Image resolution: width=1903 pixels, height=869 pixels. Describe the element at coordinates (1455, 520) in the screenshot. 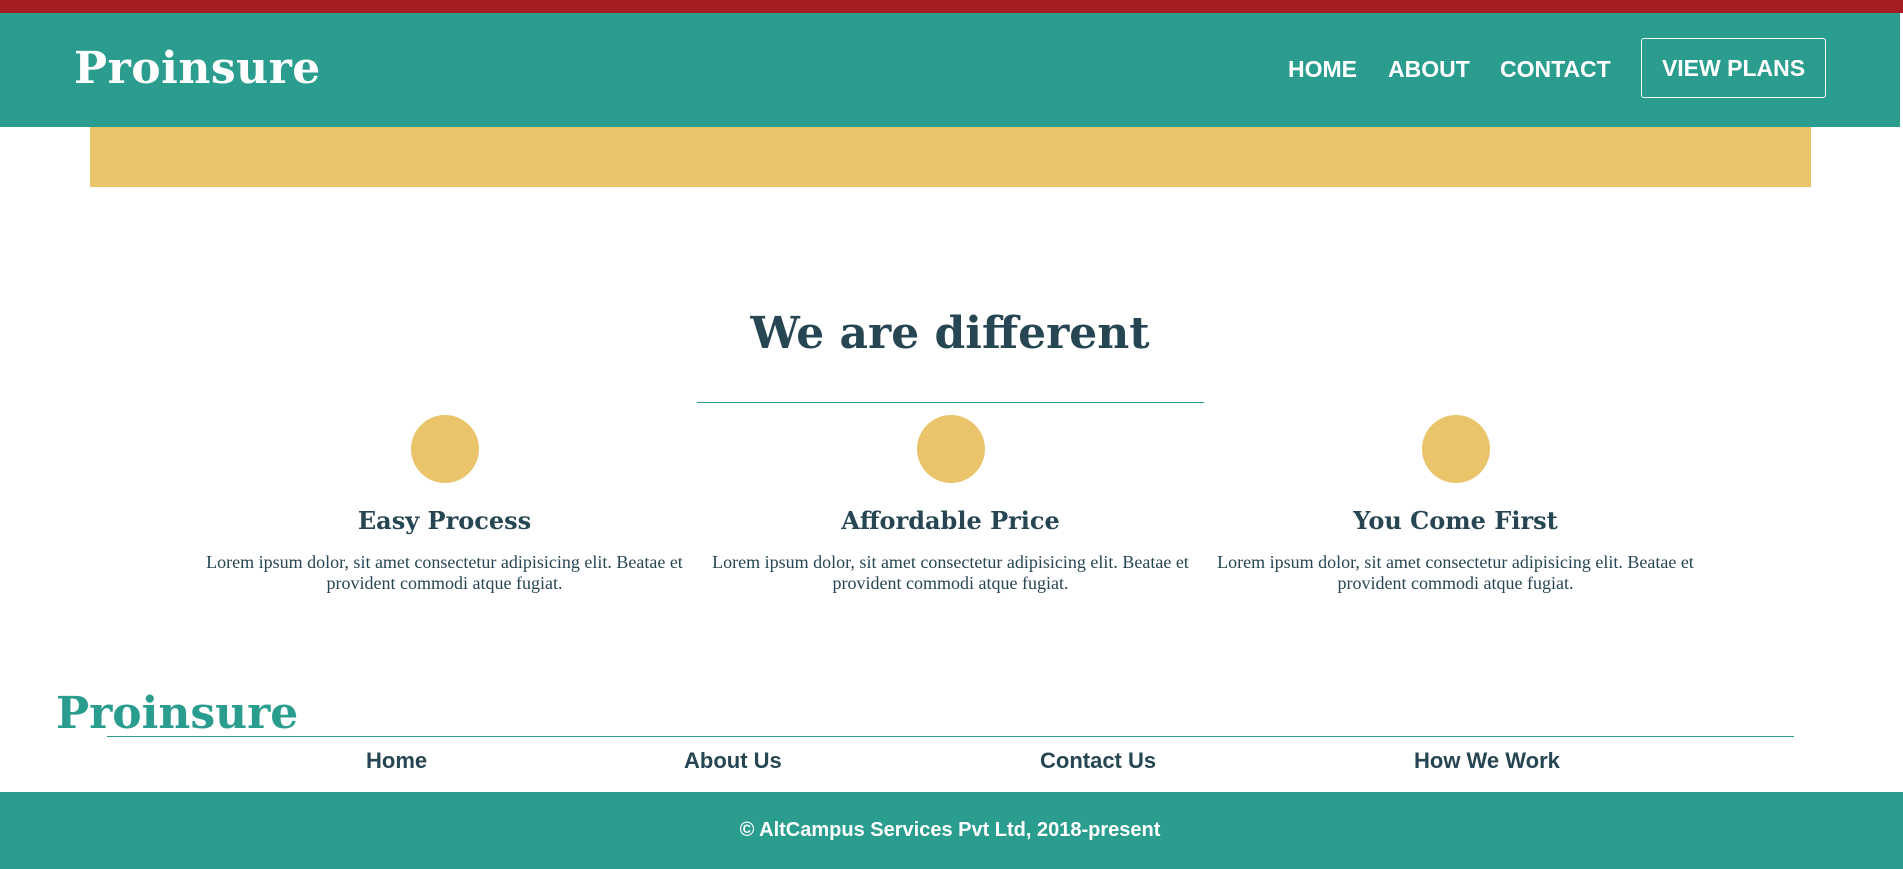

I see `feature-title: You Come First` at that location.